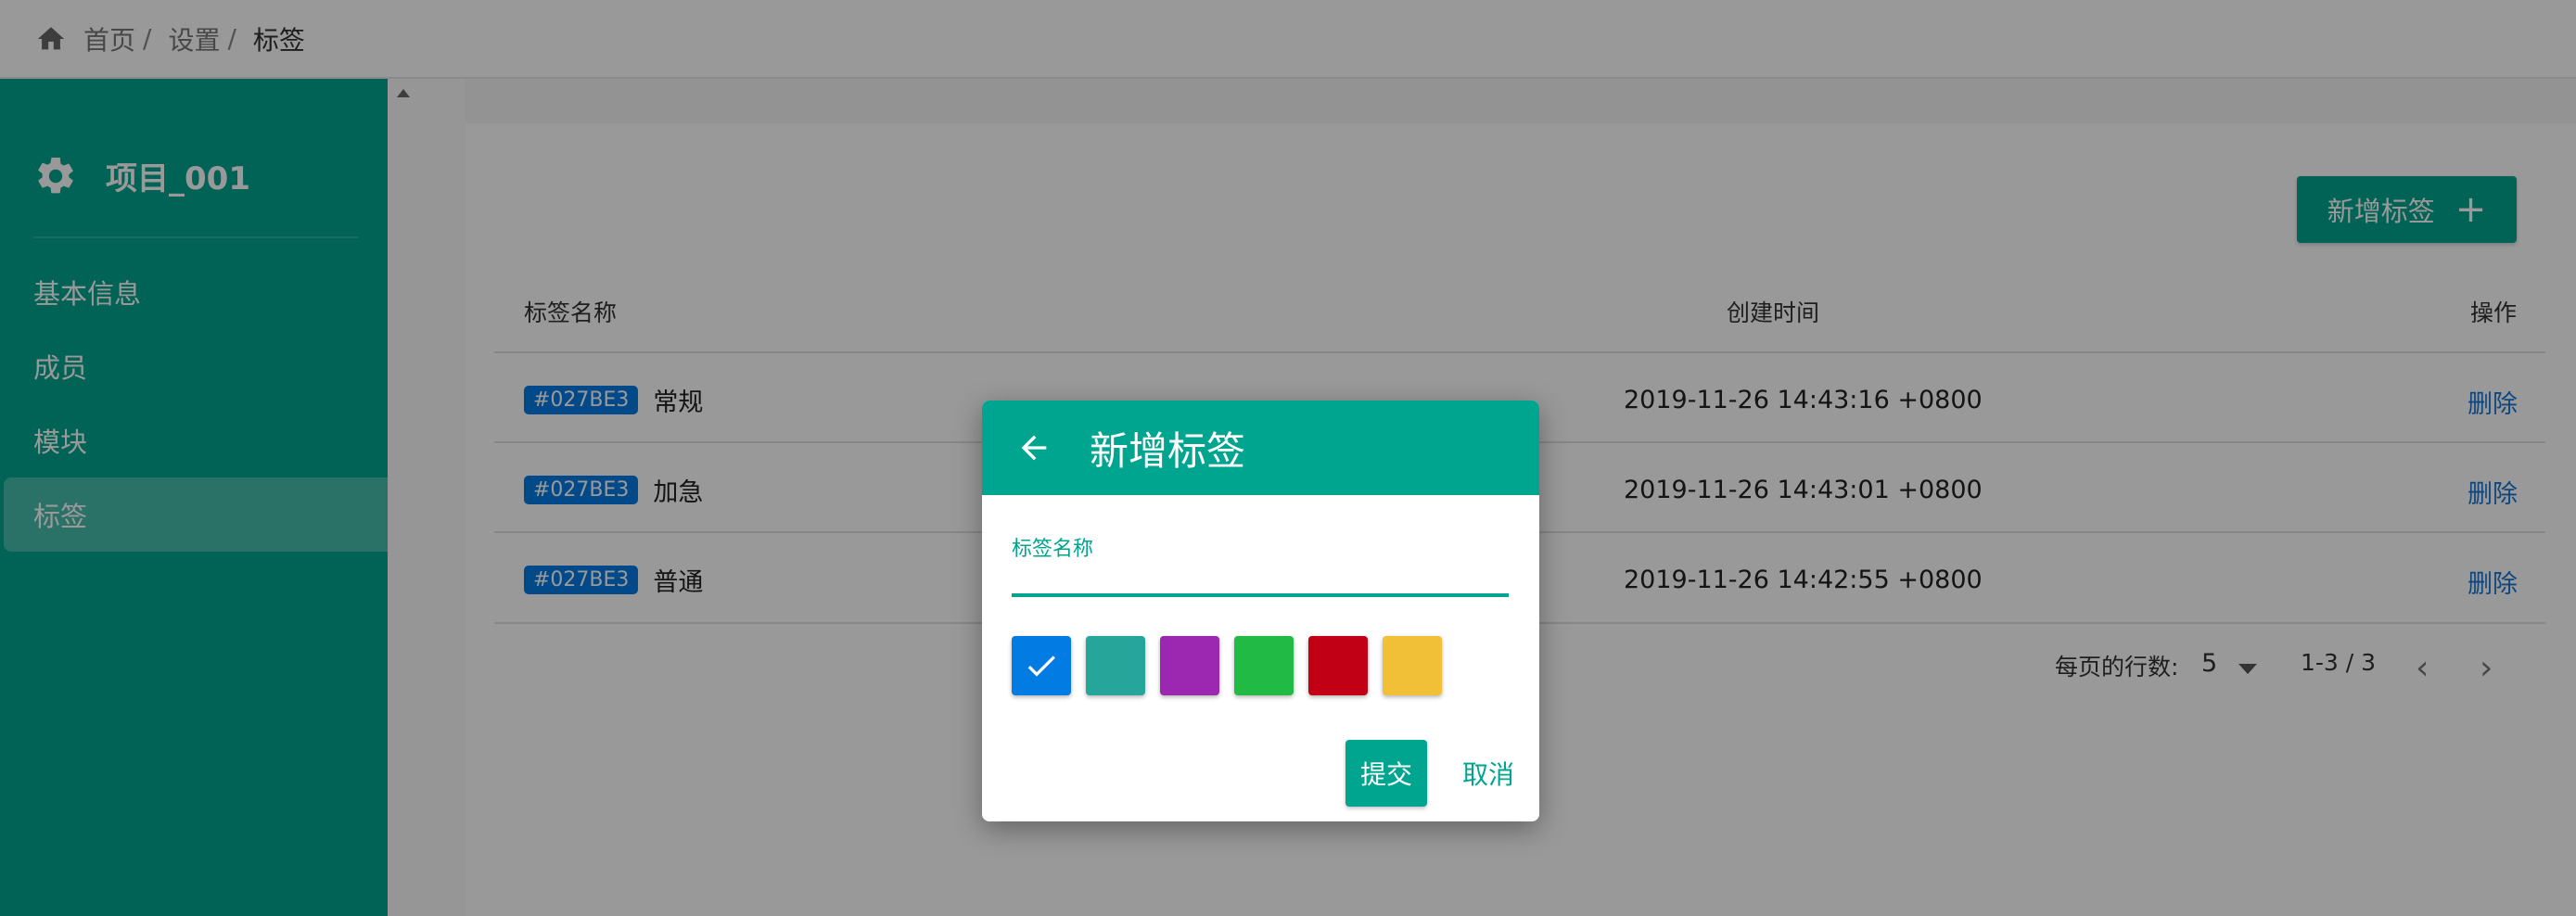 The image size is (2576, 916). I want to click on cancel-button: 取消, so click(1488, 773).